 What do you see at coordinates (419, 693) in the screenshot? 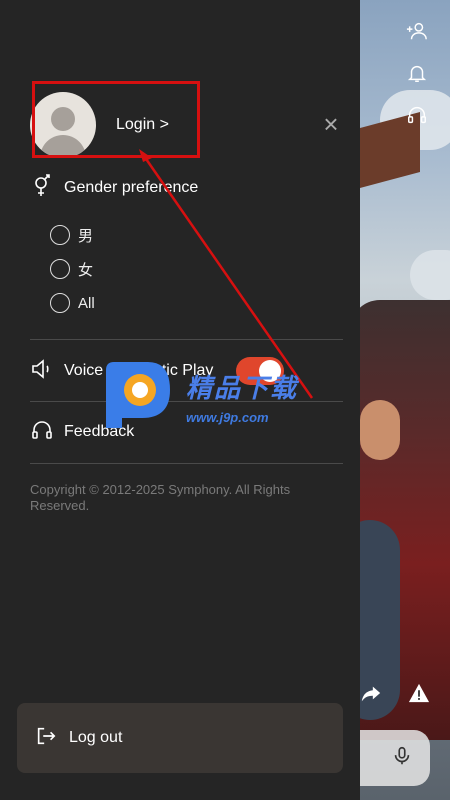
I see `warning-icon` at bounding box center [419, 693].